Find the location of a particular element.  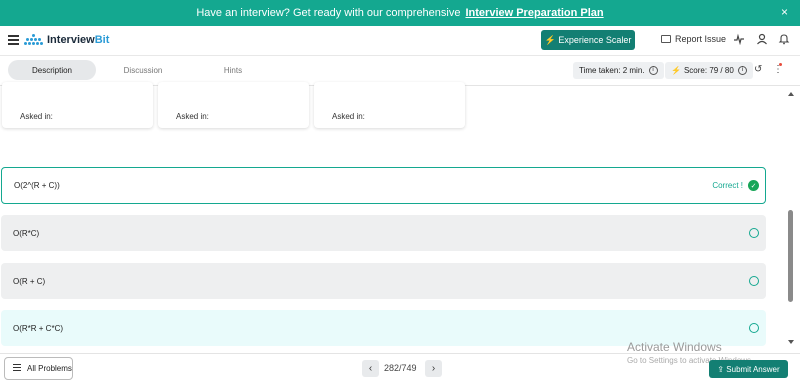

all-problems-button: All Problems is located at coordinates (38, 368).